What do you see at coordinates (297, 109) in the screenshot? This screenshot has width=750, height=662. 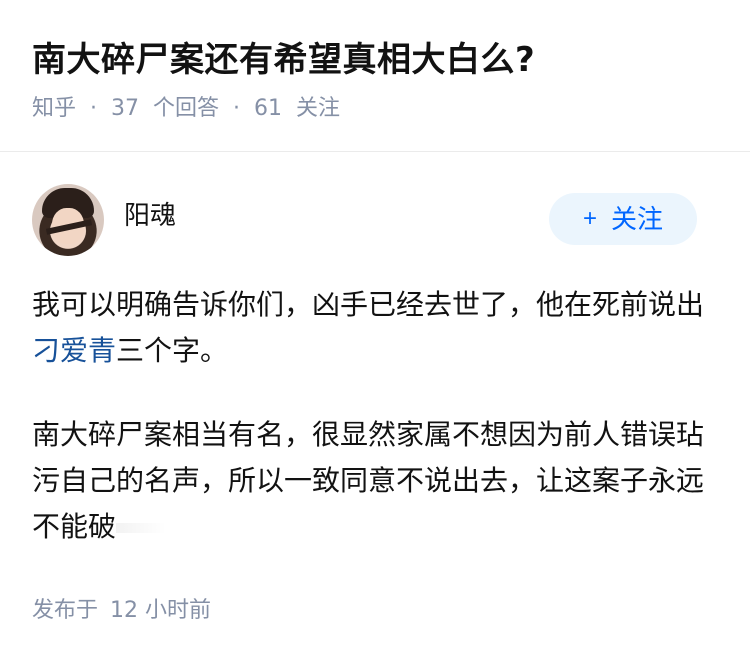 I see `follower-count: 61 关注` at bounding box center [297, 109].